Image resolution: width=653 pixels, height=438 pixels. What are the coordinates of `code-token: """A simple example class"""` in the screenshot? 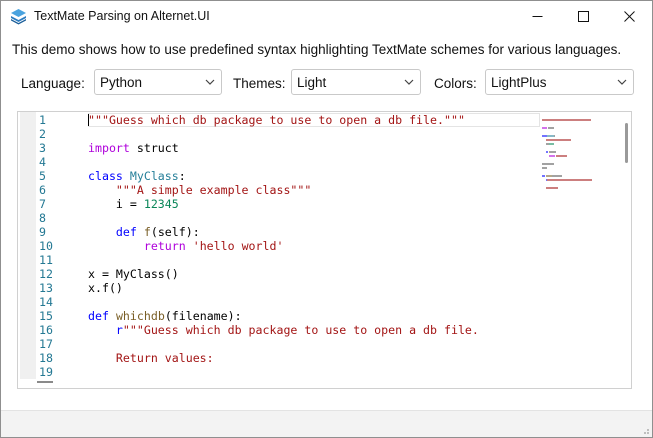 It's located at (213, 190).